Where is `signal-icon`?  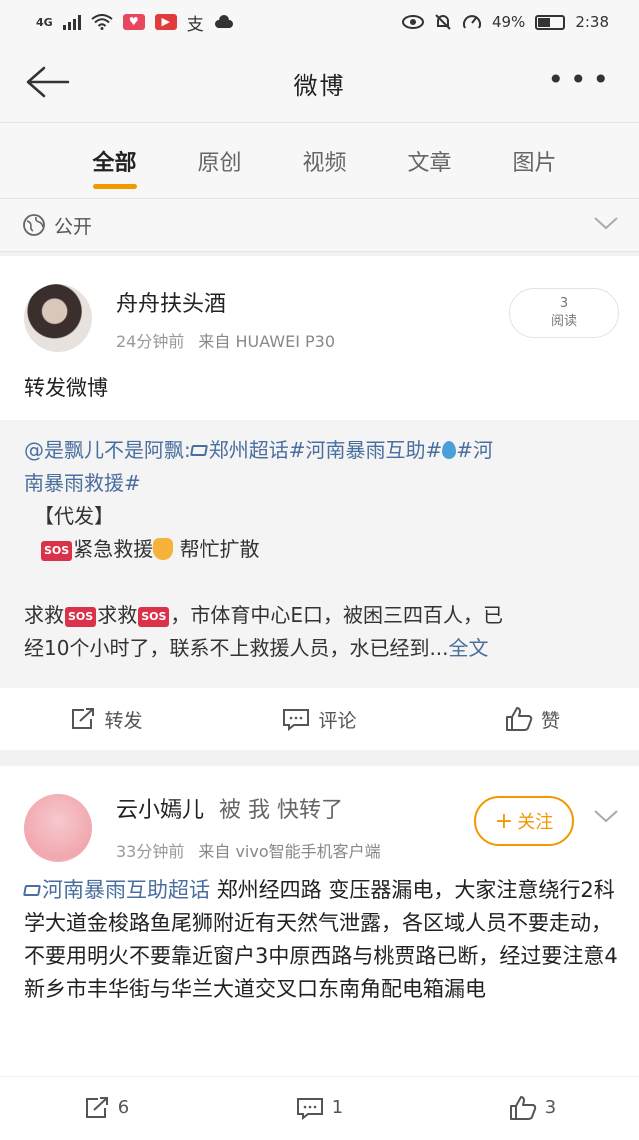 signal-icon is located at coordinates (71, 22).